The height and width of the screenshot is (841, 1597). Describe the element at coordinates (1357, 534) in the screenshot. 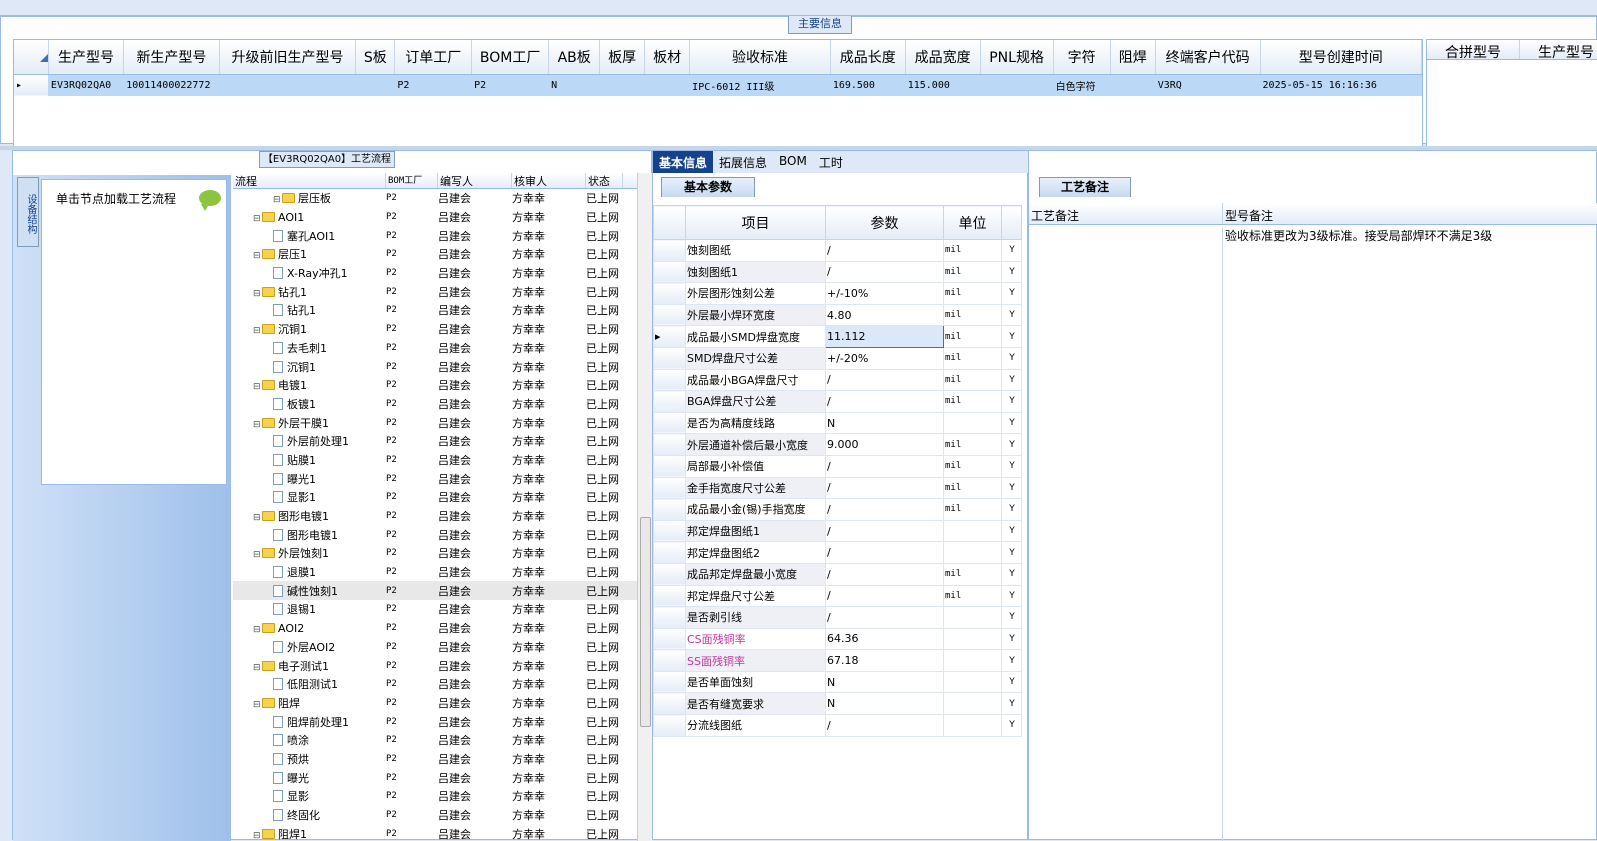

I see `model-note-cell: 验收标准更改为3级标准。接受局部焊环不满足3级` at that location.